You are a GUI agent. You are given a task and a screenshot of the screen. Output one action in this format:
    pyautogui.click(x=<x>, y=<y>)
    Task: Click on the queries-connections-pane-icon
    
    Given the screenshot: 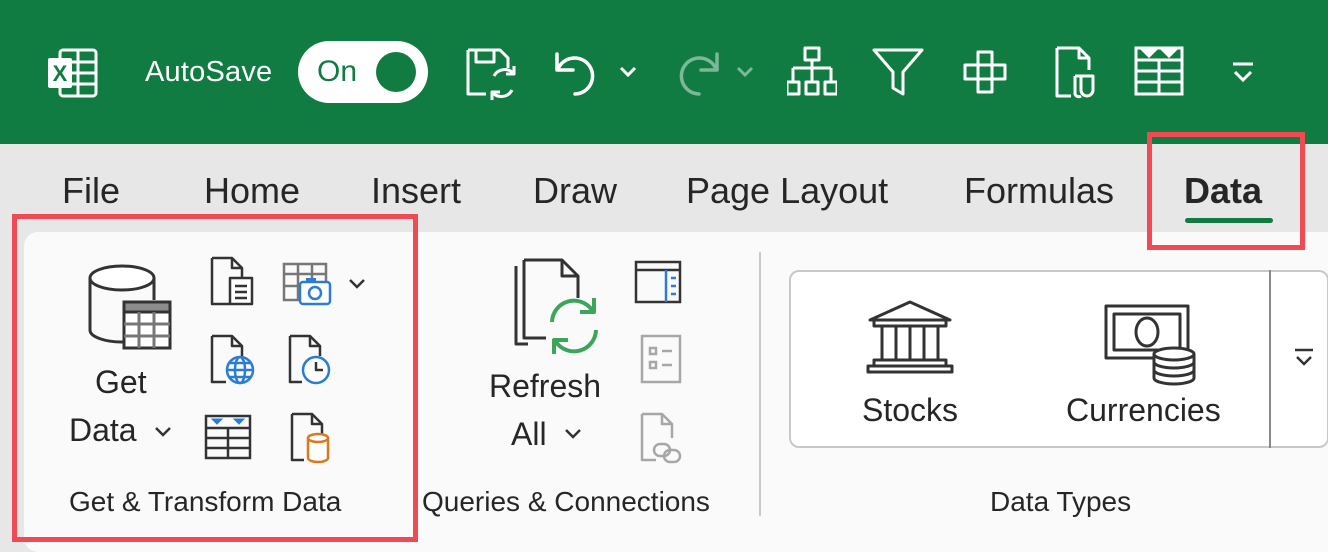 What is the action you would take?
    pyautogui.click(x=658, y=282)
    